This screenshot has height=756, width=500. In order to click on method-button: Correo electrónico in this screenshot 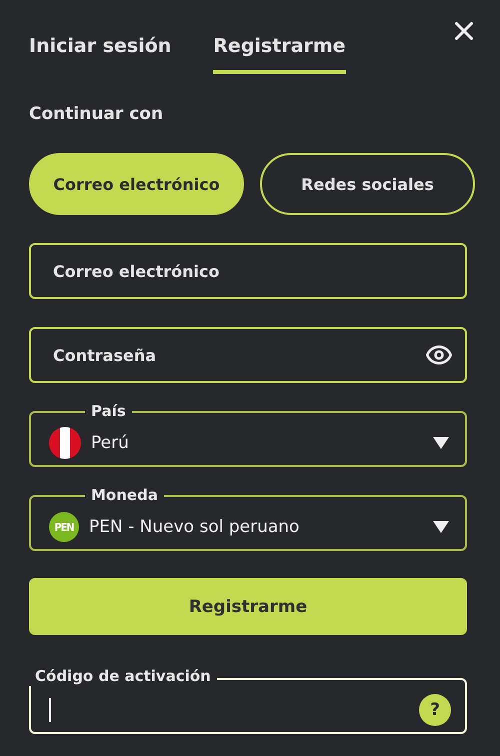, I will do `click(136, 184)`.